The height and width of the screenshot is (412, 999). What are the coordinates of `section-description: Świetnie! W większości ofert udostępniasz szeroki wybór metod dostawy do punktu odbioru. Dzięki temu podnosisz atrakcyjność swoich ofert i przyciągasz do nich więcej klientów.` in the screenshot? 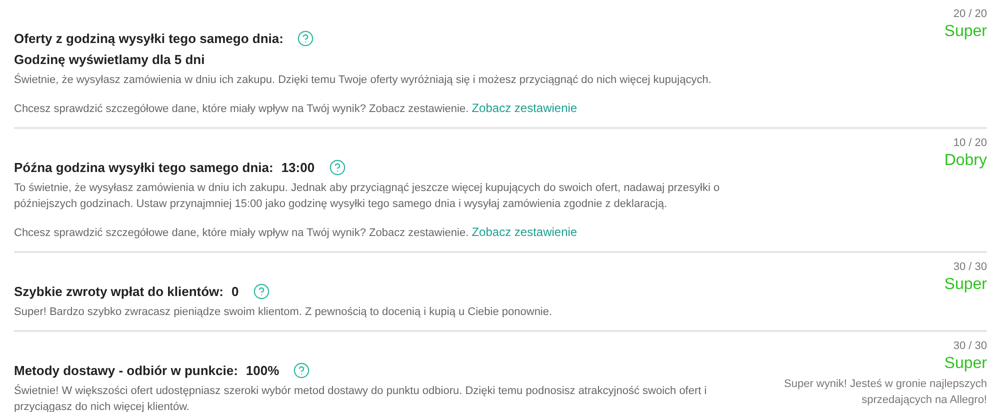 It's located at (361, 397).